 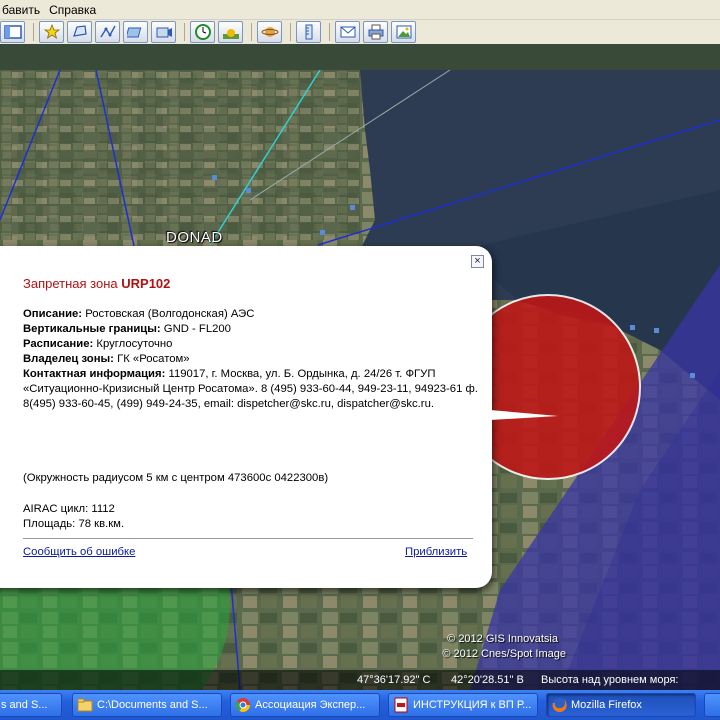 I want to click on envelope-icon, so click(x=347, y=32).